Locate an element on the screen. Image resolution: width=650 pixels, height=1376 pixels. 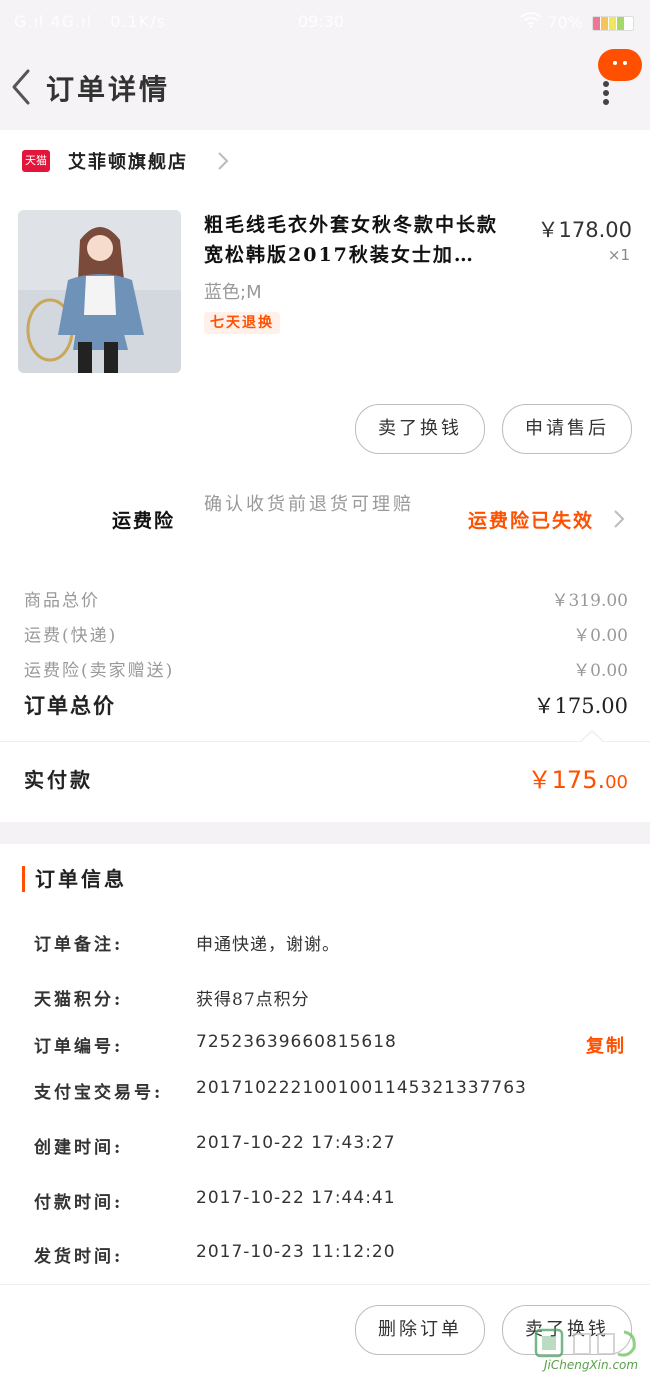
info-key: 发货时间: is located at coordinates (79, 1257).